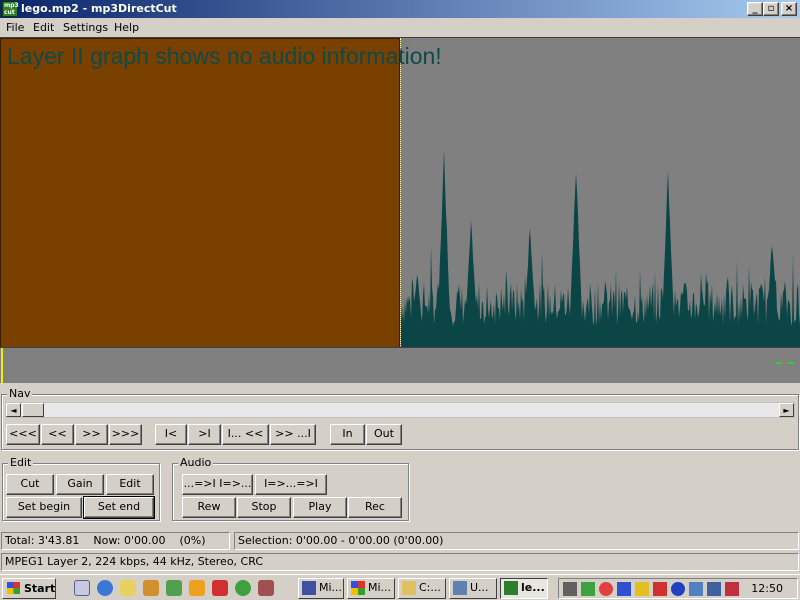  I want to click on to-start-button: I<, so click(171, 434).